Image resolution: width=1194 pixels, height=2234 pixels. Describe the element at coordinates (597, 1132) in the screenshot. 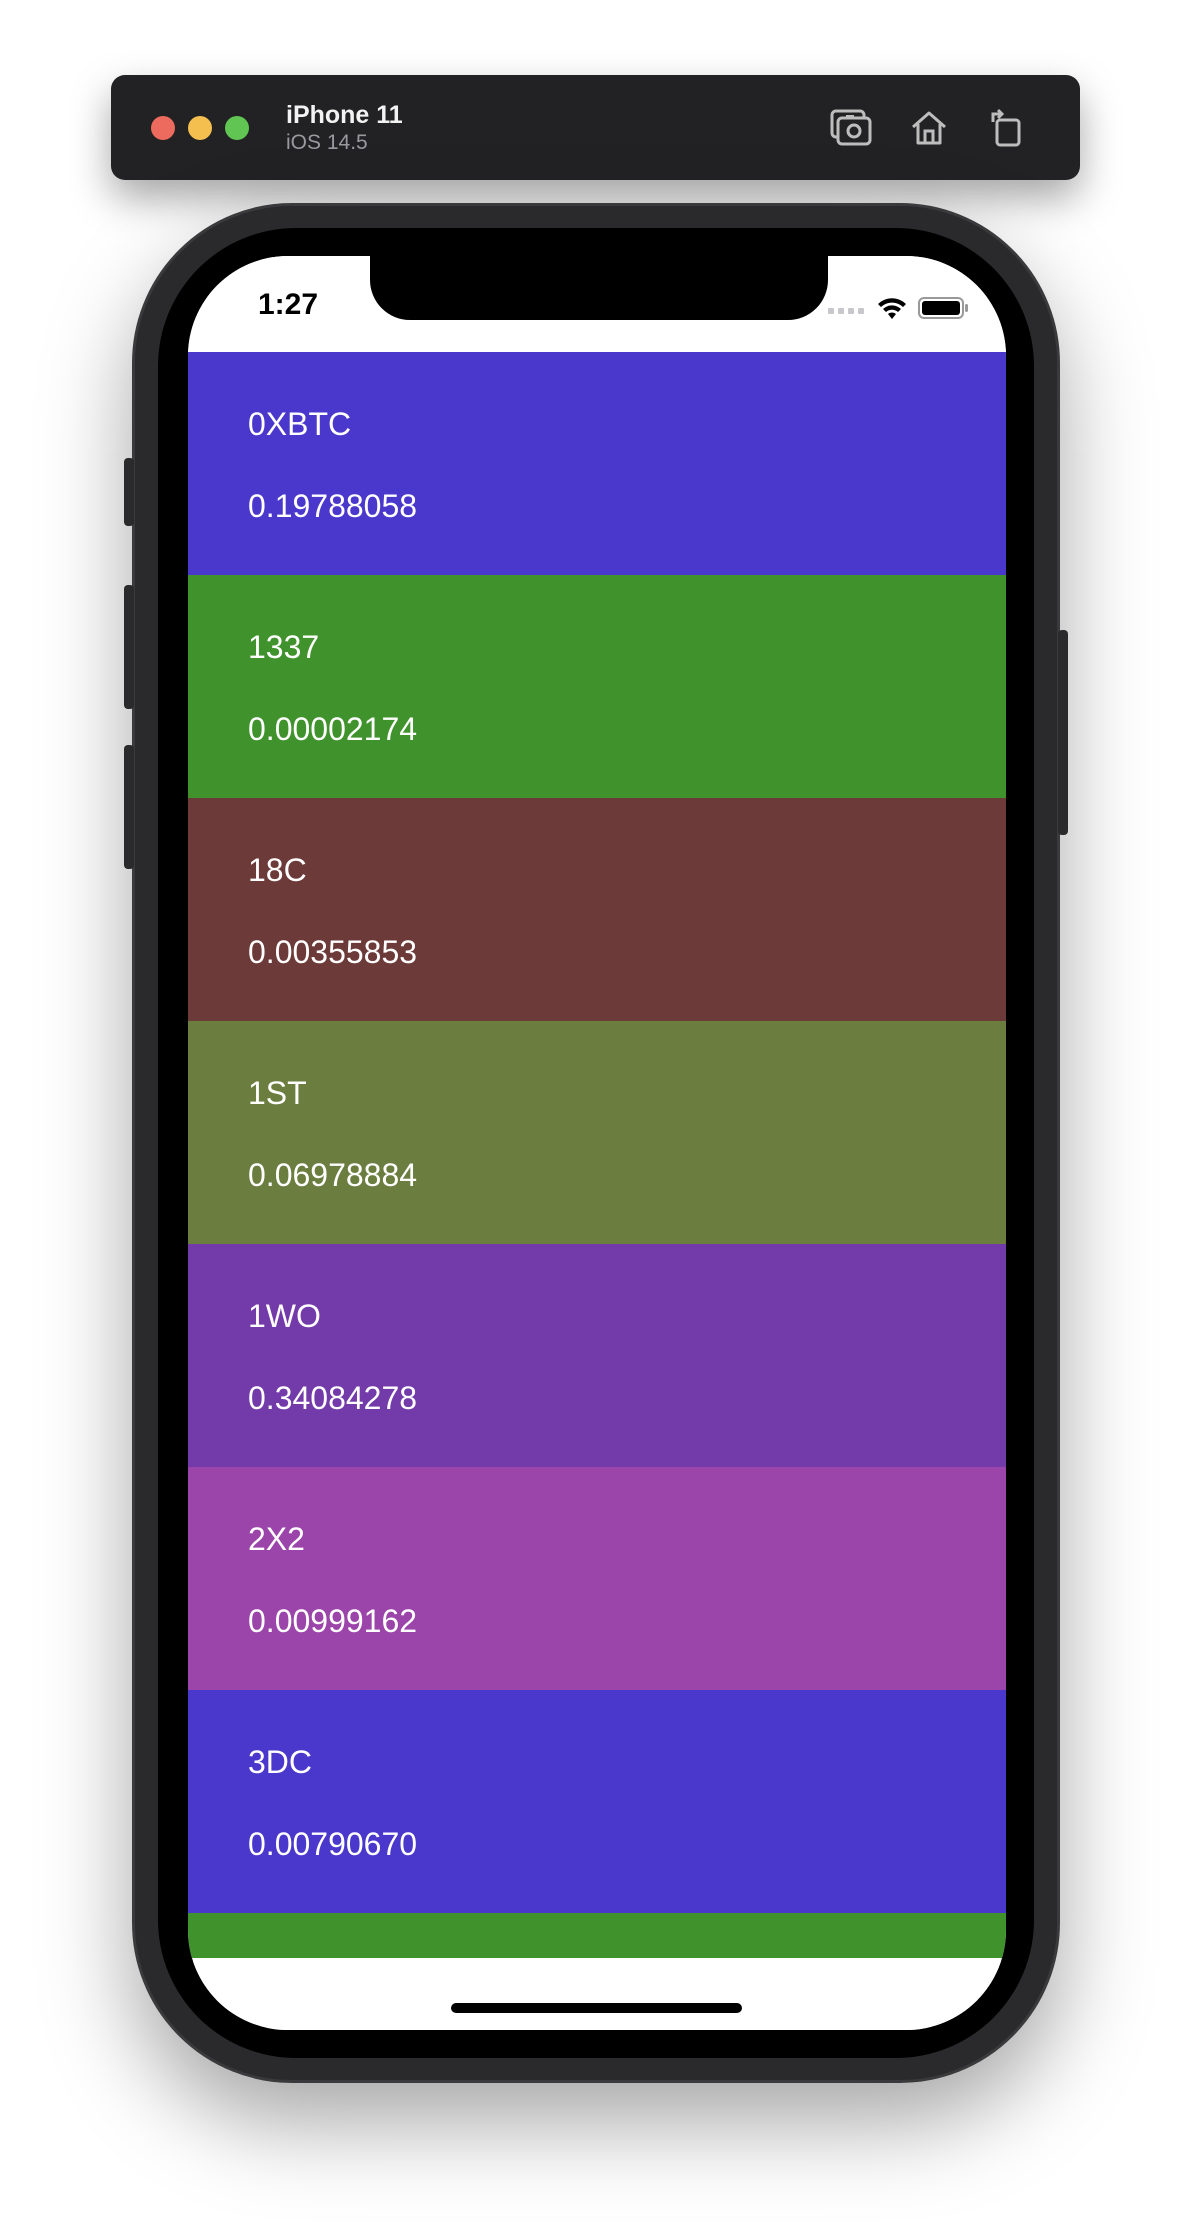

I see `coin-row: 1ST 0.06978884` at that location.